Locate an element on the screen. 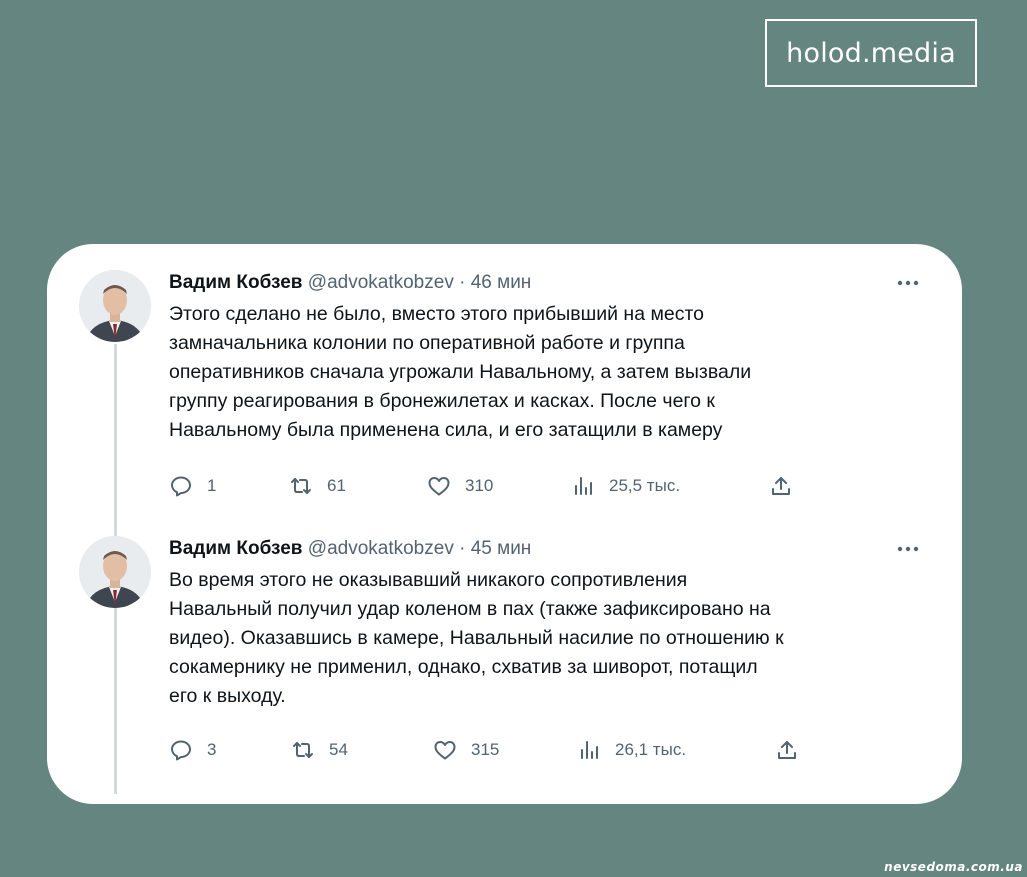 The image size is (1027, 877). brand-label: holod.media is located at coordinates (871, 53).